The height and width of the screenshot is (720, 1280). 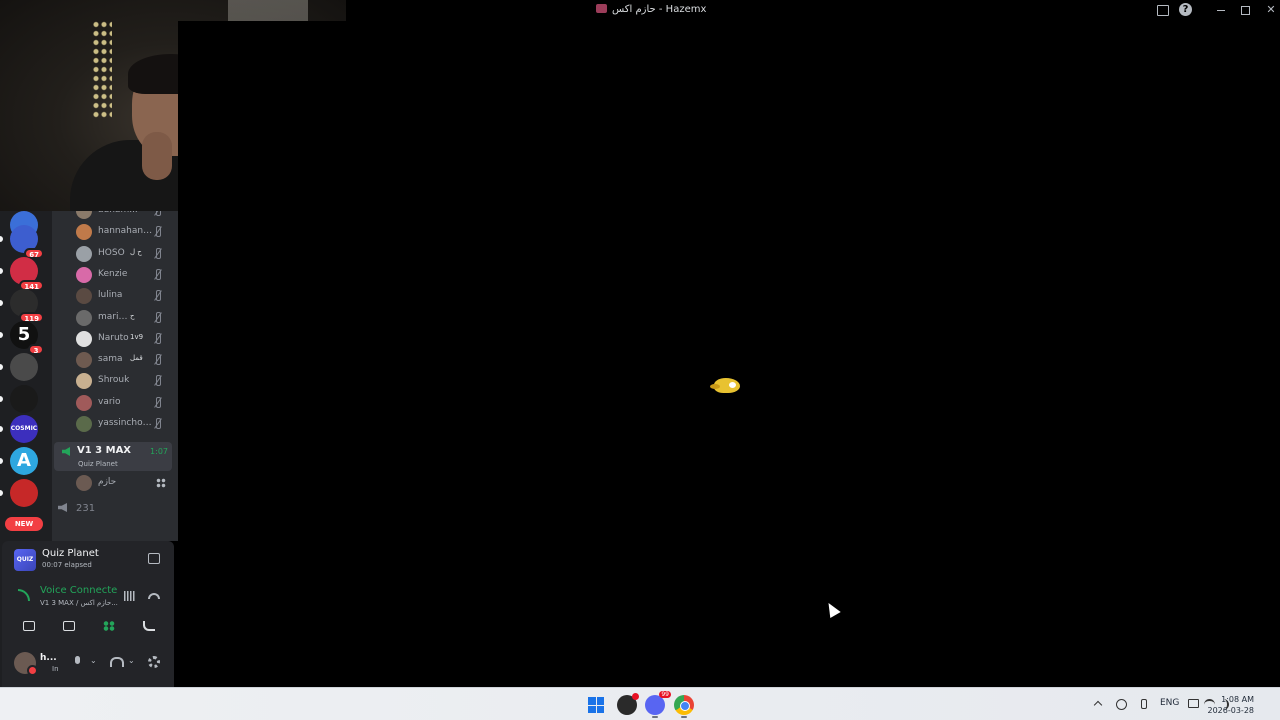 I want to click on close-button: ✕, so click(x=1271, y=10).